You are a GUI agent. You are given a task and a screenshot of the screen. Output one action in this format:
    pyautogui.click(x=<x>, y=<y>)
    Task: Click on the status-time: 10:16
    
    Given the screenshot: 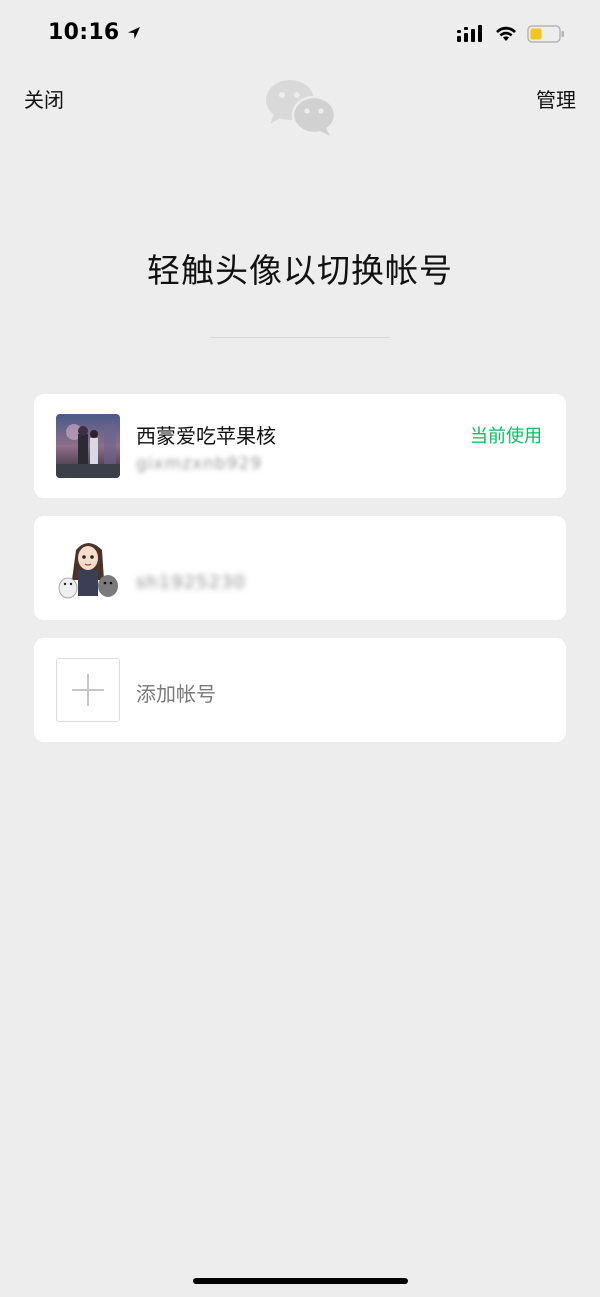 What is the action you would take?
    pyautogui.click(x=95, y=32)
    